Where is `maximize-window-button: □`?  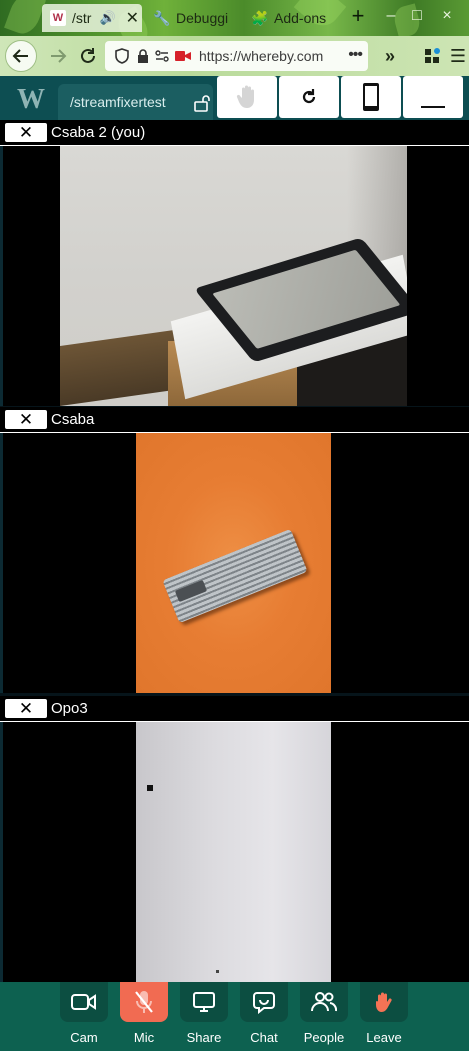 maximize-window-button: □ is located at coordinates (417, 16).